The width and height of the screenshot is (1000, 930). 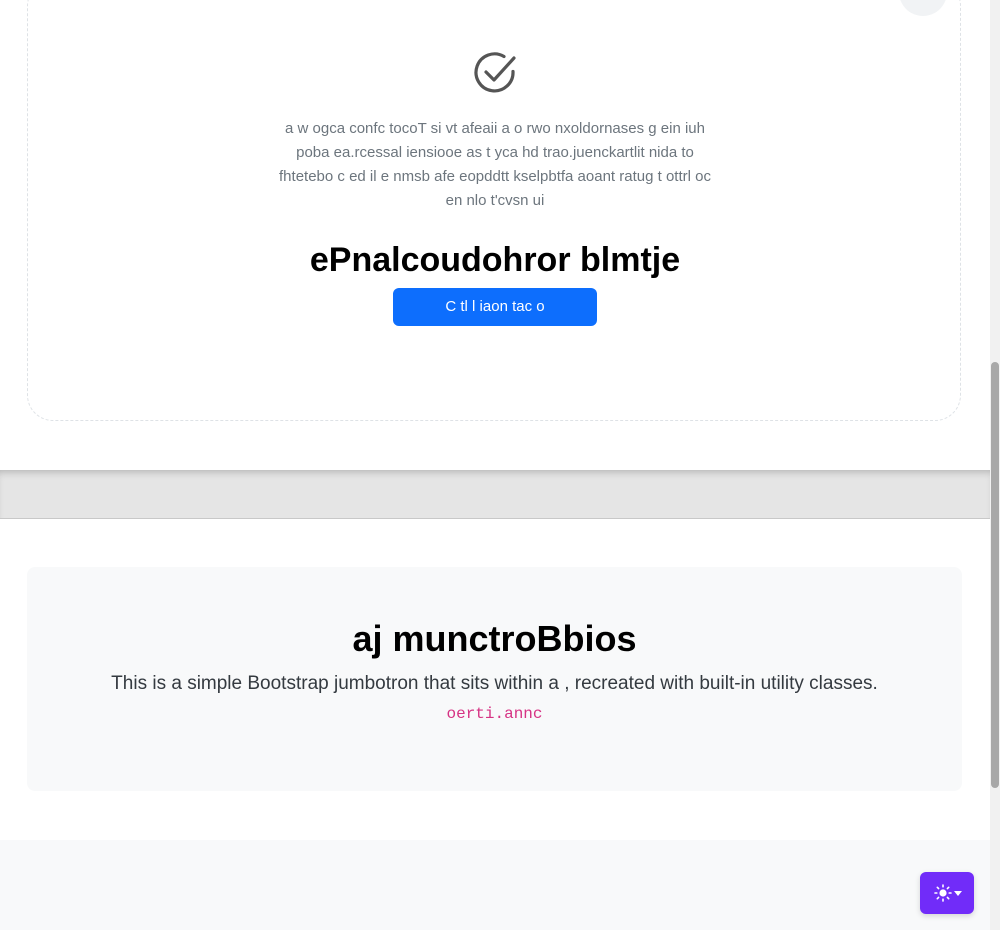 I want to click on theme-toggle-button, so click(x=947, y=893).